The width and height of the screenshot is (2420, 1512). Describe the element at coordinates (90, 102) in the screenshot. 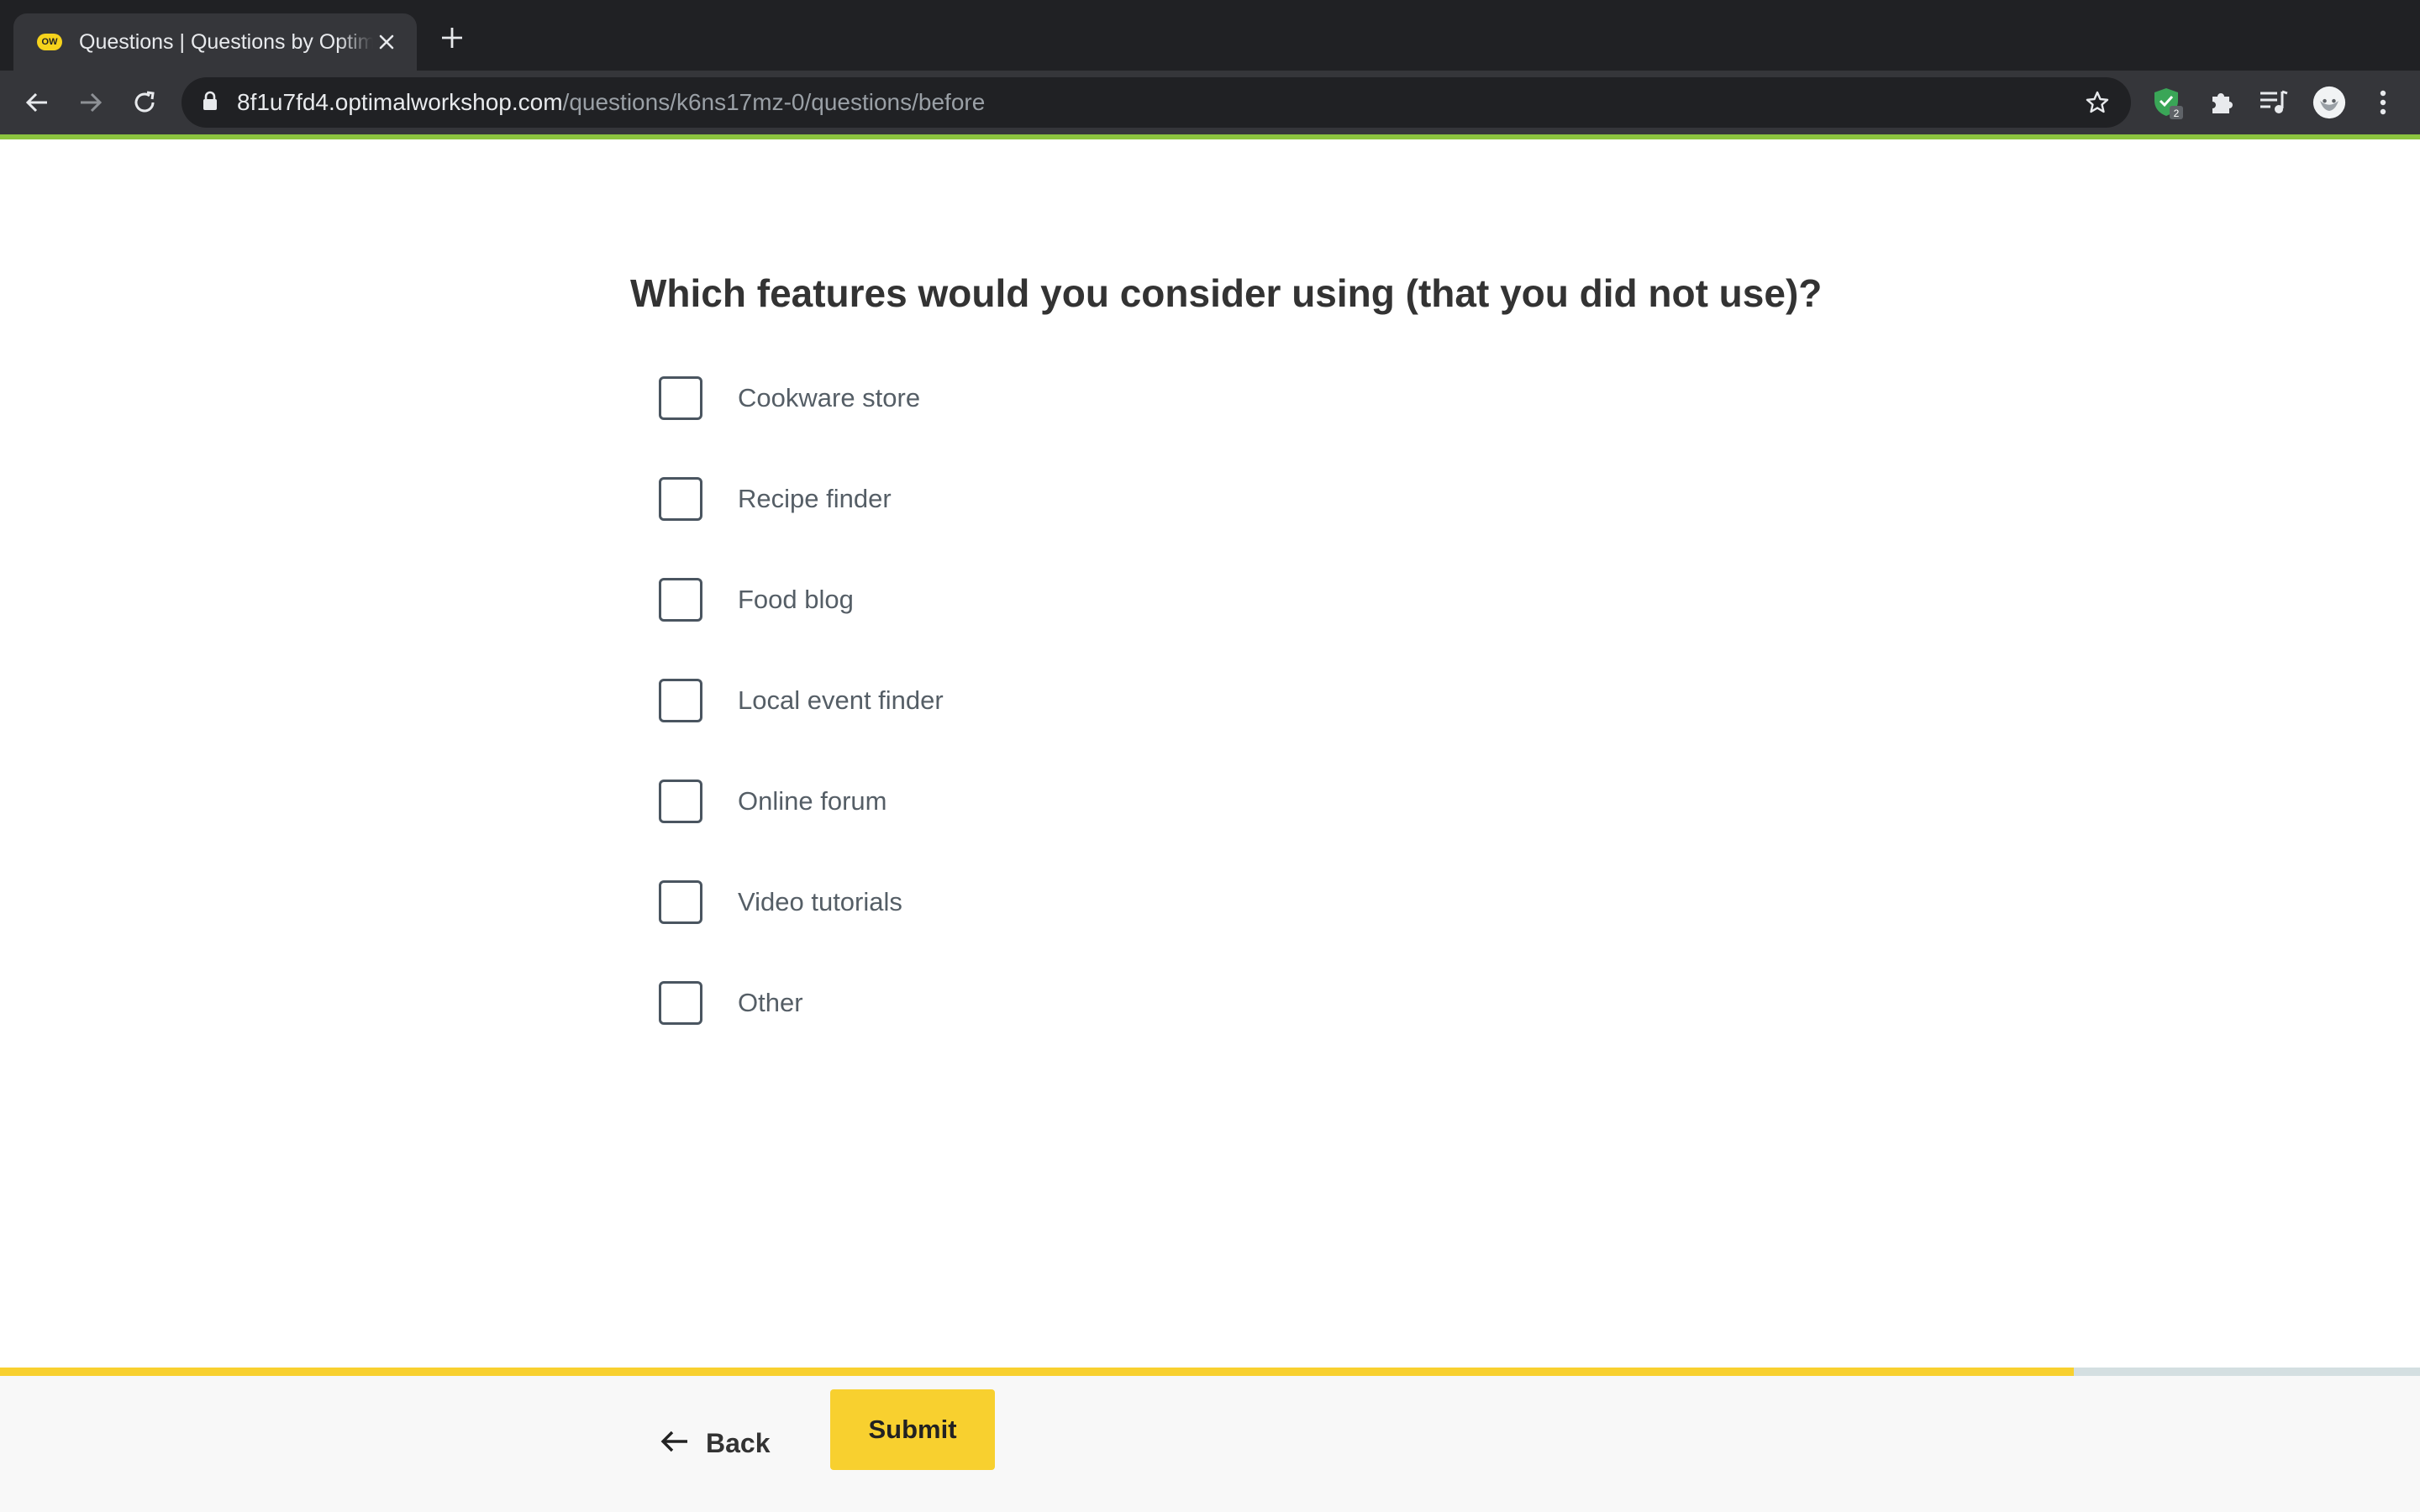

I see `forward-arrow-icon` at that location.